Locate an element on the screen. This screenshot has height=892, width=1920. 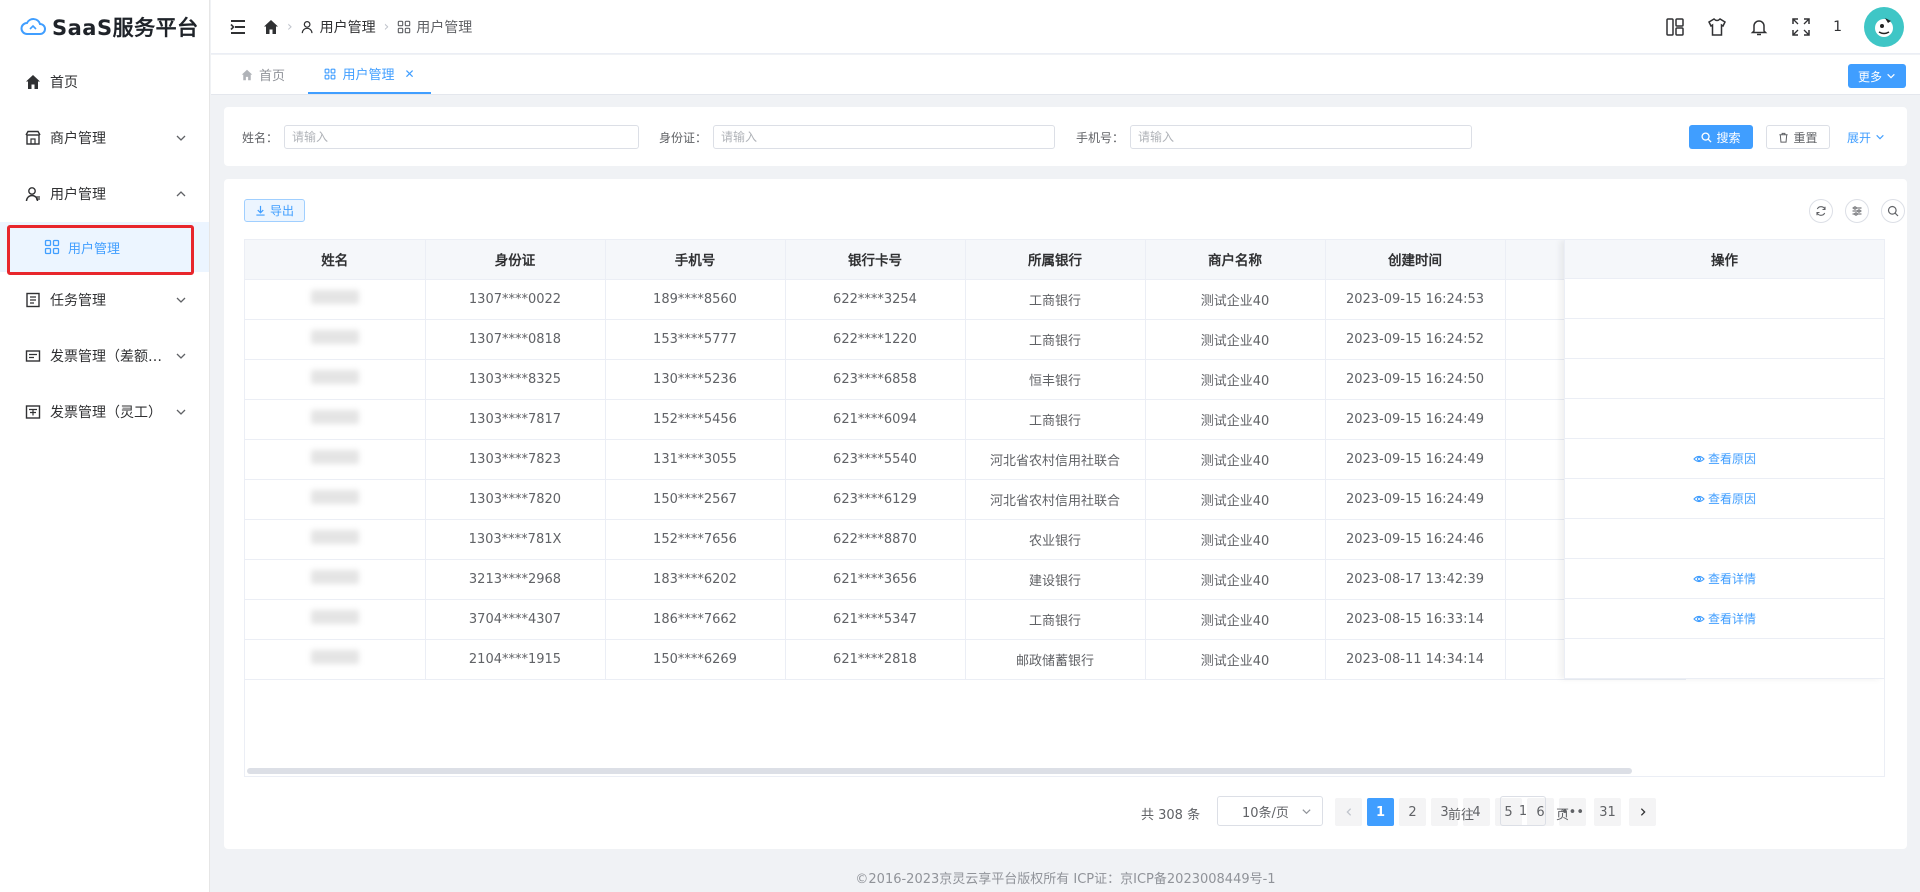
chevron-left-icon is located at coordinates (1348, 812).